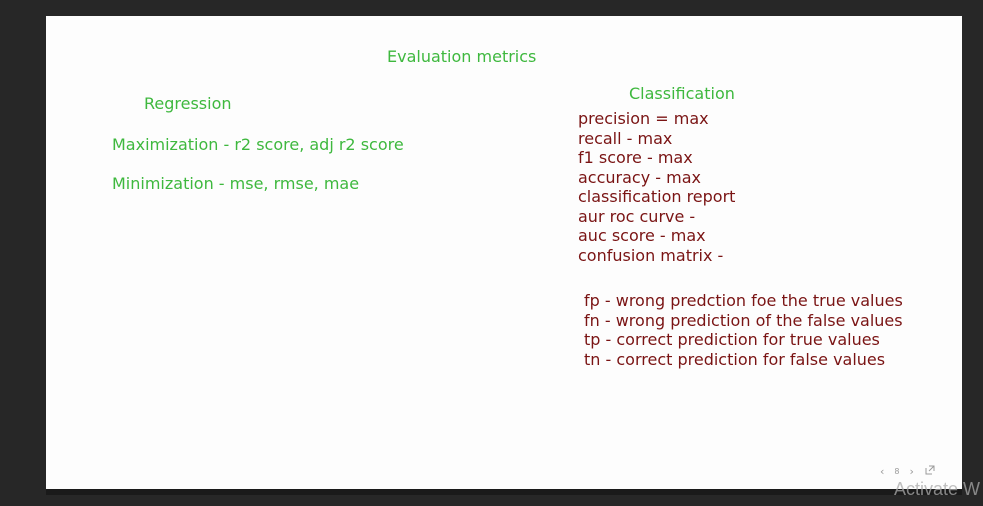 The height and width of the screenshot is (506, 983). I want to click on regression-heading: Regression, so click(188, 103).